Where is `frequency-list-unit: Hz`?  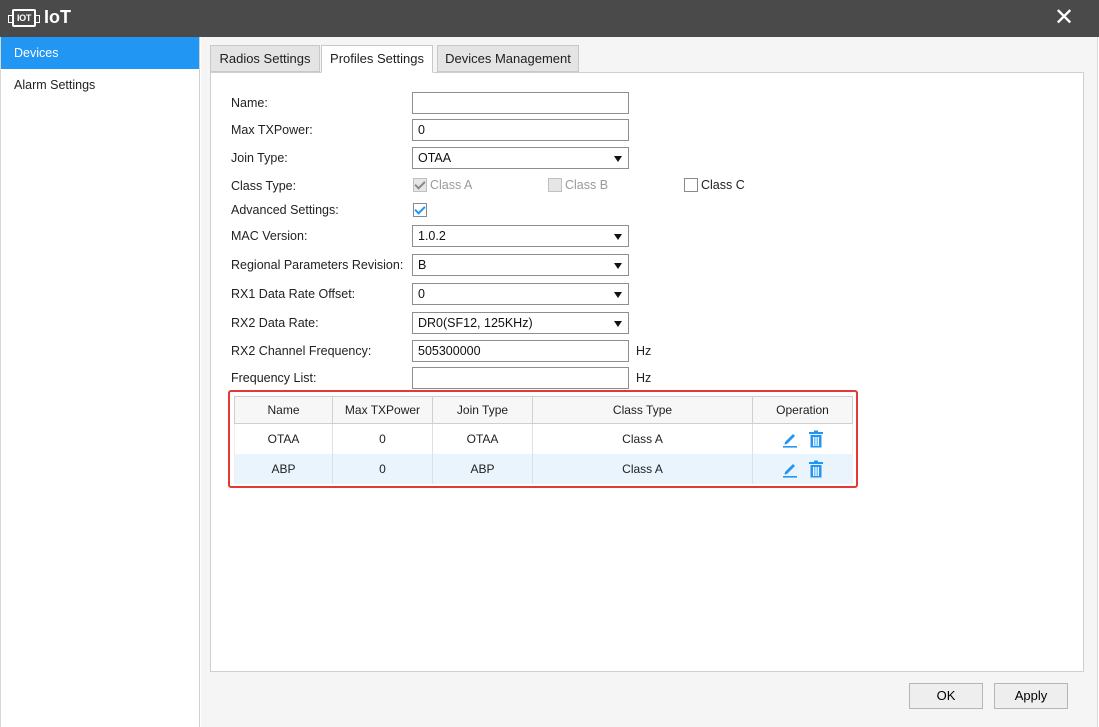 frequency-list-unit: Hz is located at coordinates (644, 378).